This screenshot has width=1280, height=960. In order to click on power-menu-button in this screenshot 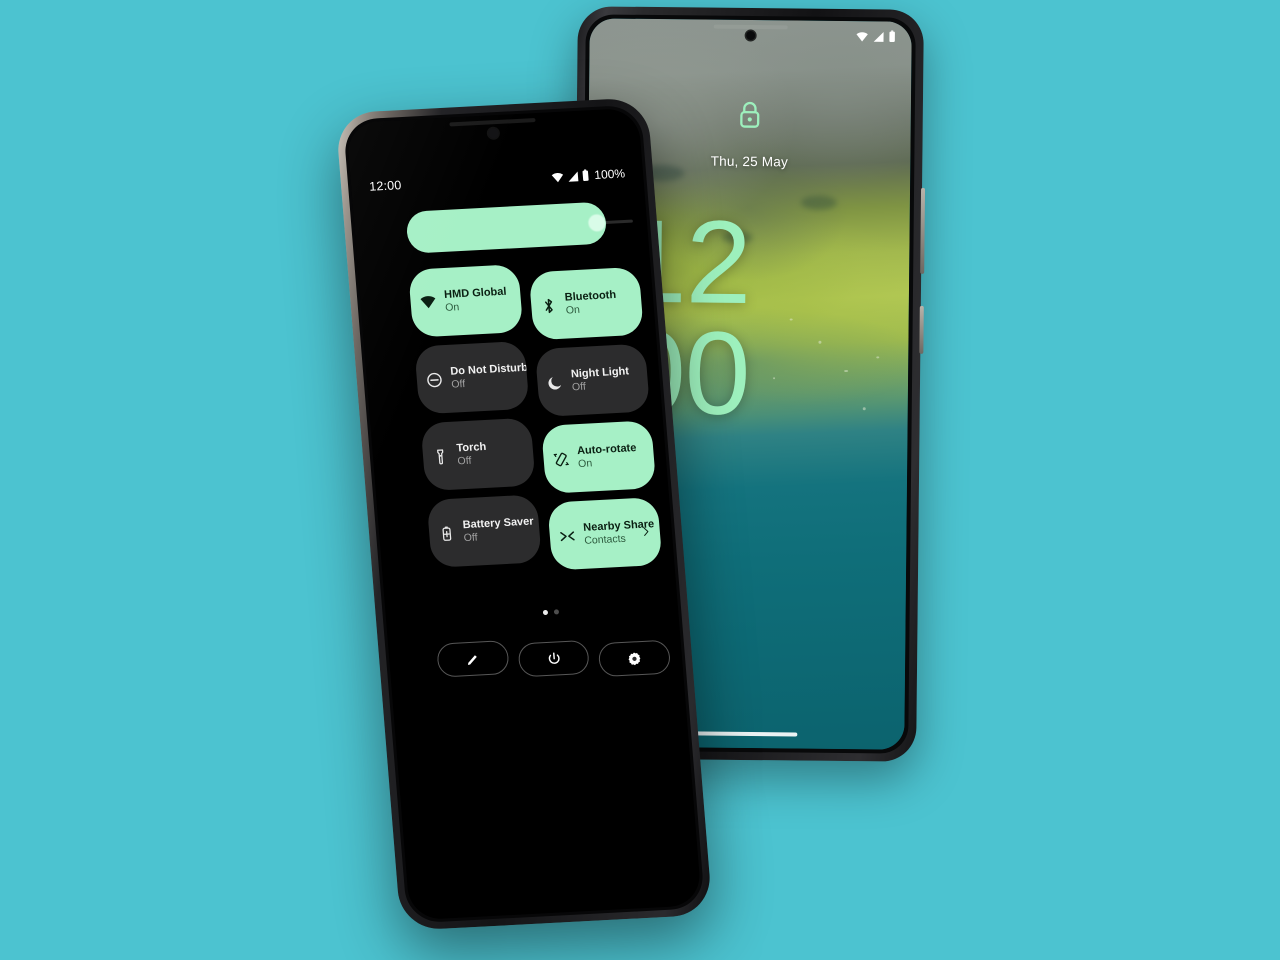, I will do `click(554, 658)`.